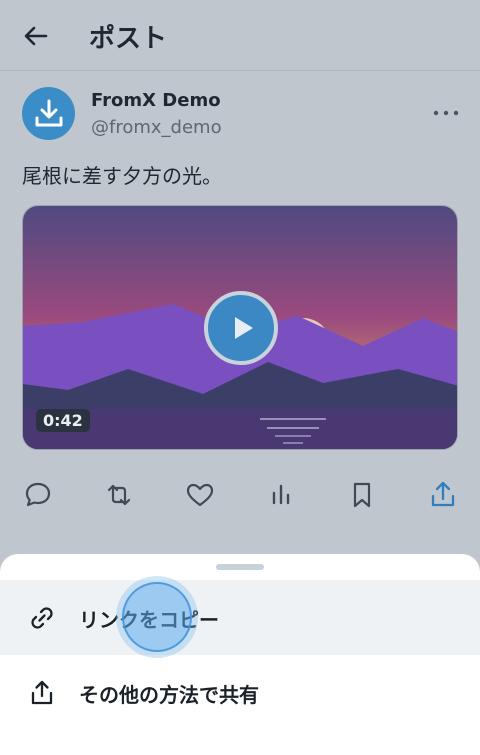 Image resolution: width=480 pixels, height=755 pixels. I want to click on author-name: FromX Demo, so click(156, 100).